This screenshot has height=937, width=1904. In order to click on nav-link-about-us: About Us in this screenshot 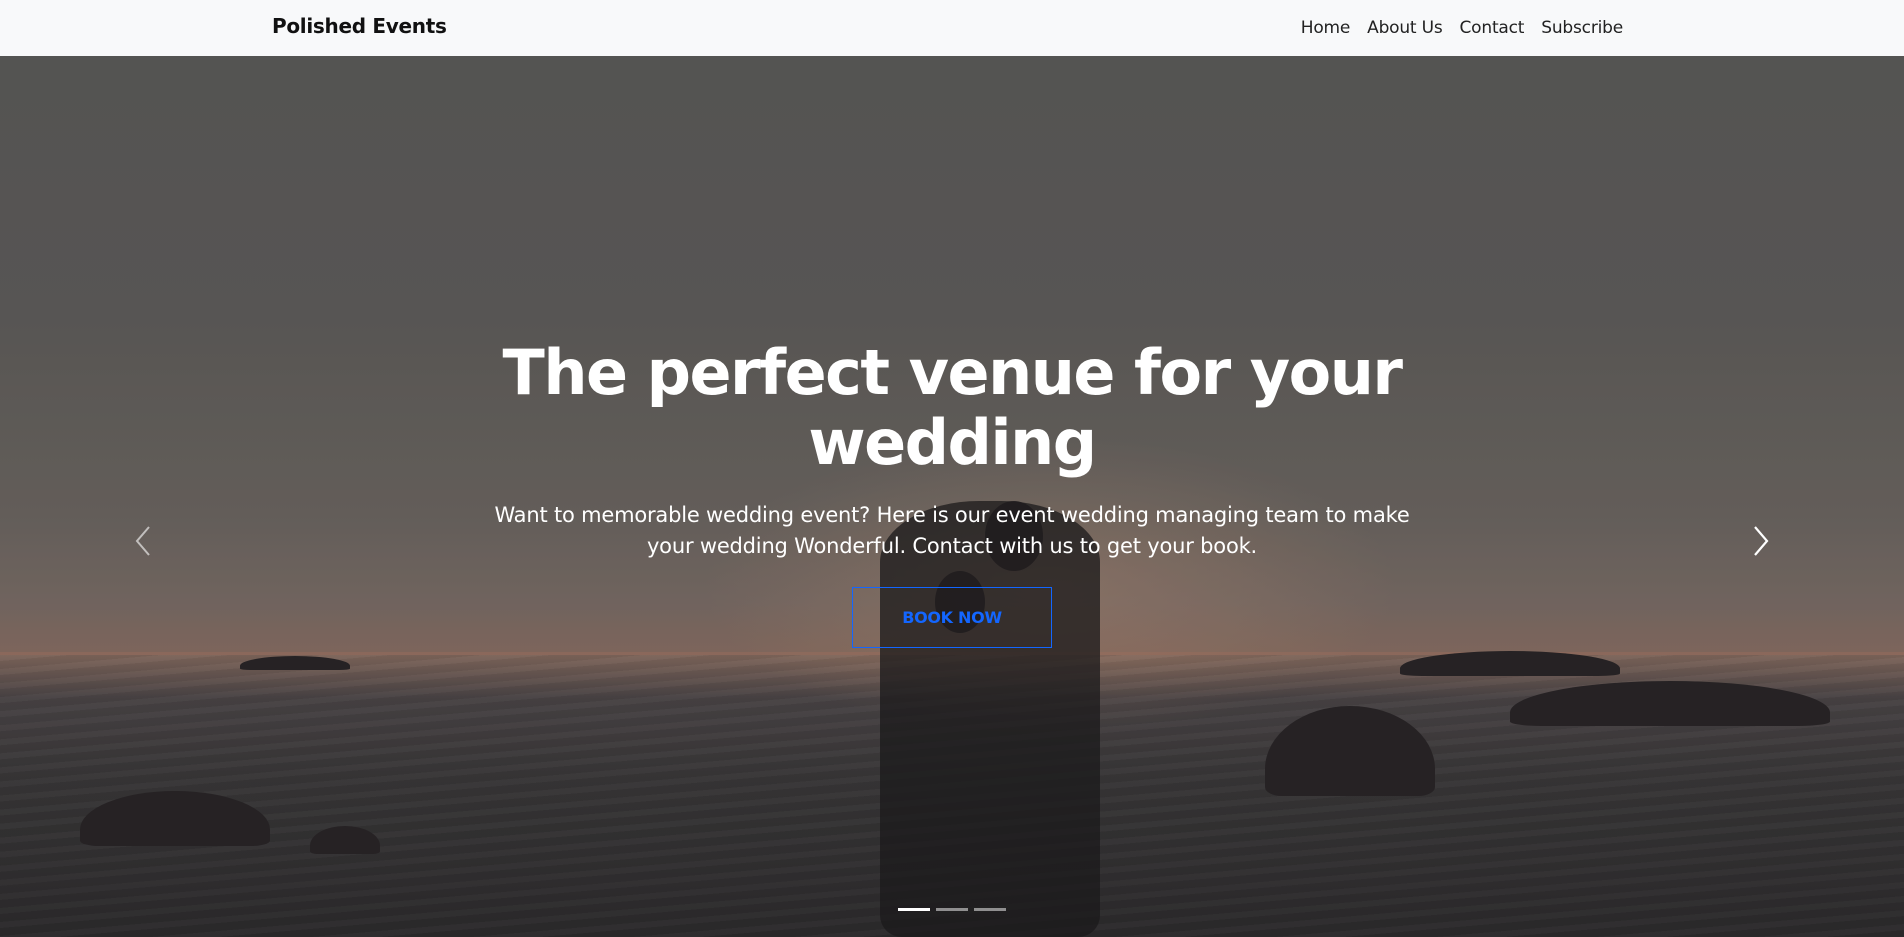, I will do `click(1405, 28)`.